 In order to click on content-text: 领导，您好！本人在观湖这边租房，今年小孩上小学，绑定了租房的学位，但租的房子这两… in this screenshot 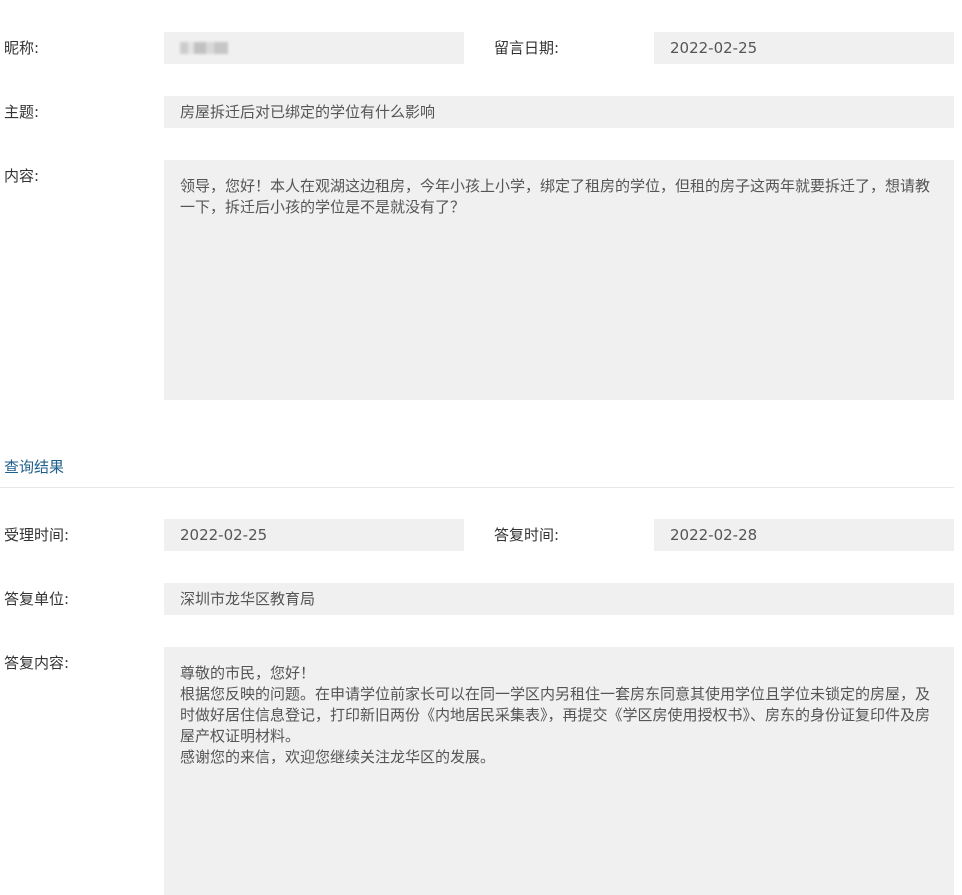, I will do `click(555, 196)`.